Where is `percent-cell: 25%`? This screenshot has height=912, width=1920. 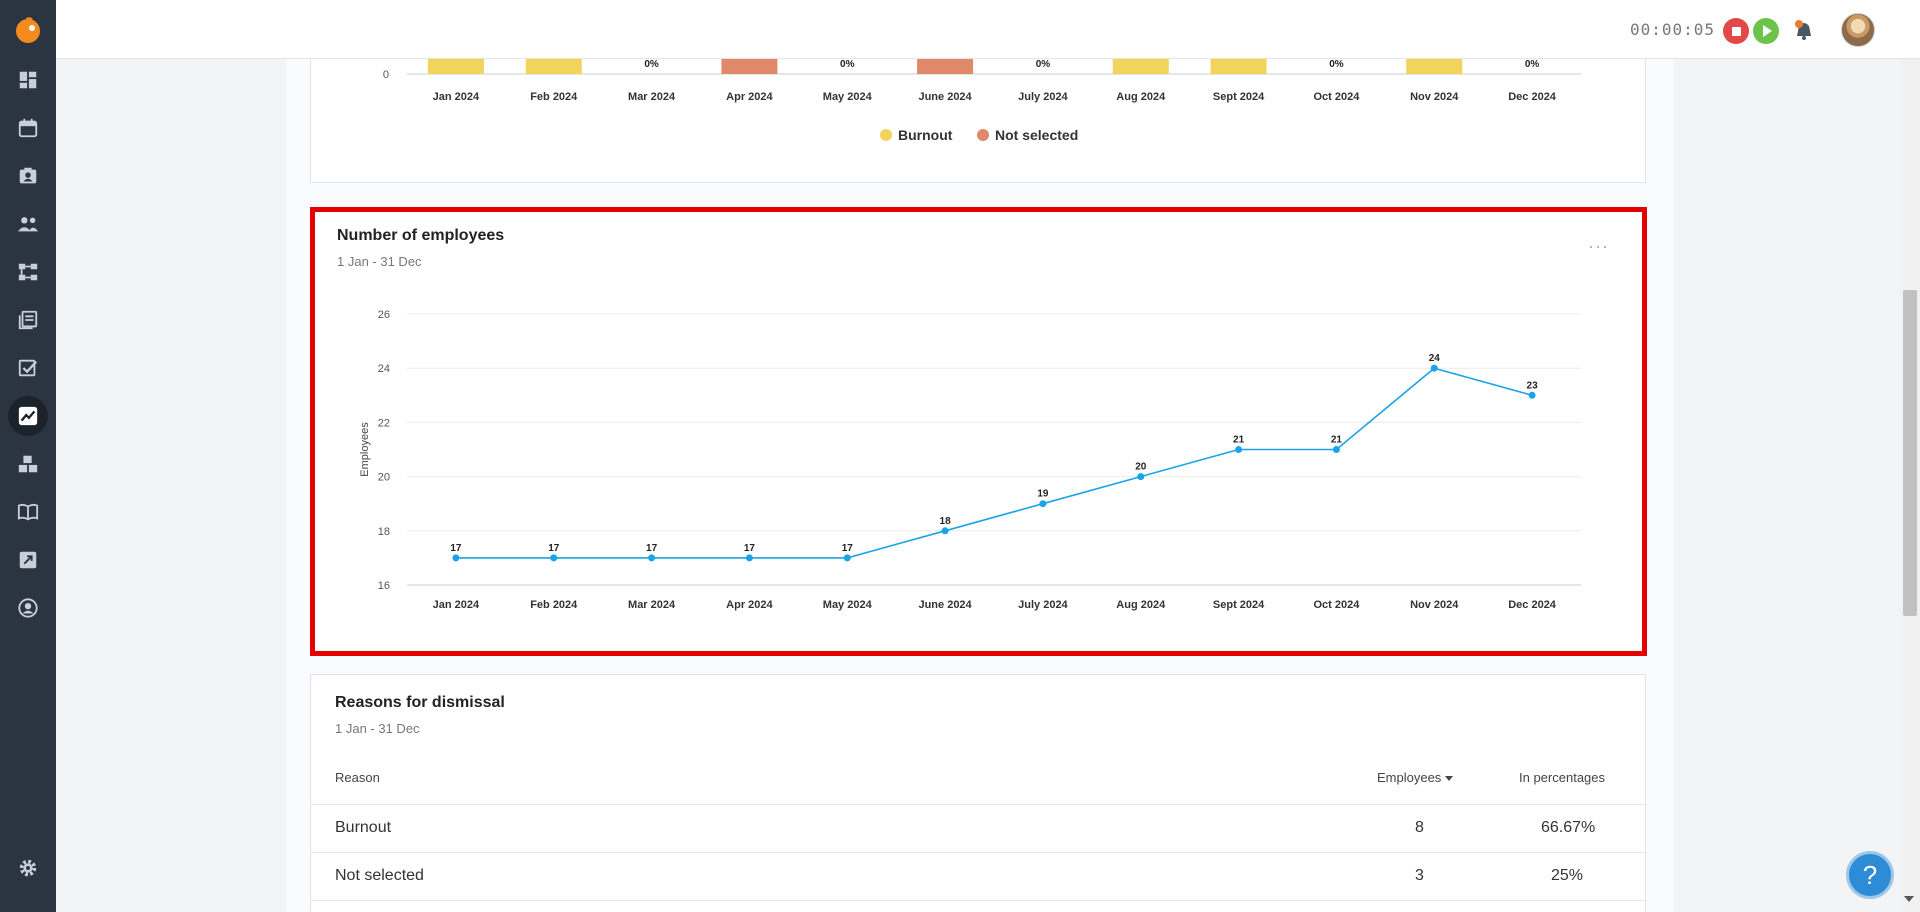 percent-cell: 25% is located at coordinates (1567, 875).